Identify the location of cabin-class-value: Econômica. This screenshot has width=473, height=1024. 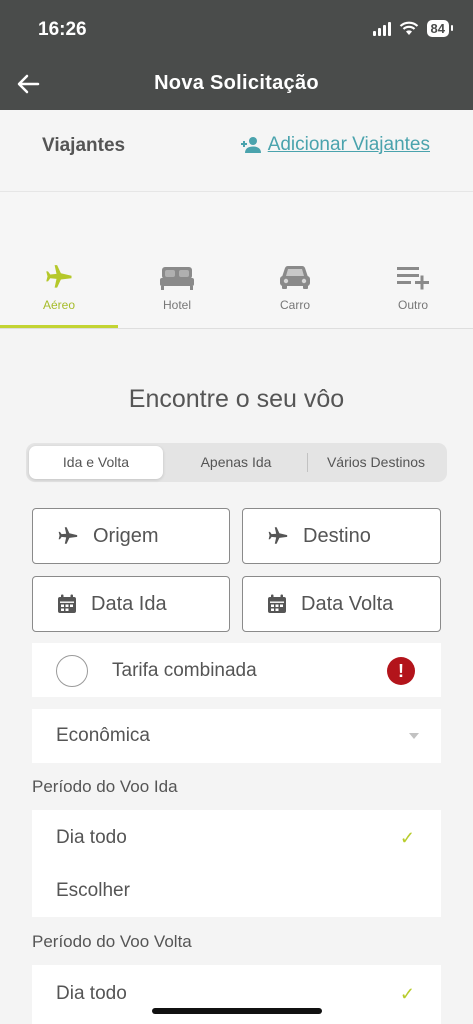
(103, 735).